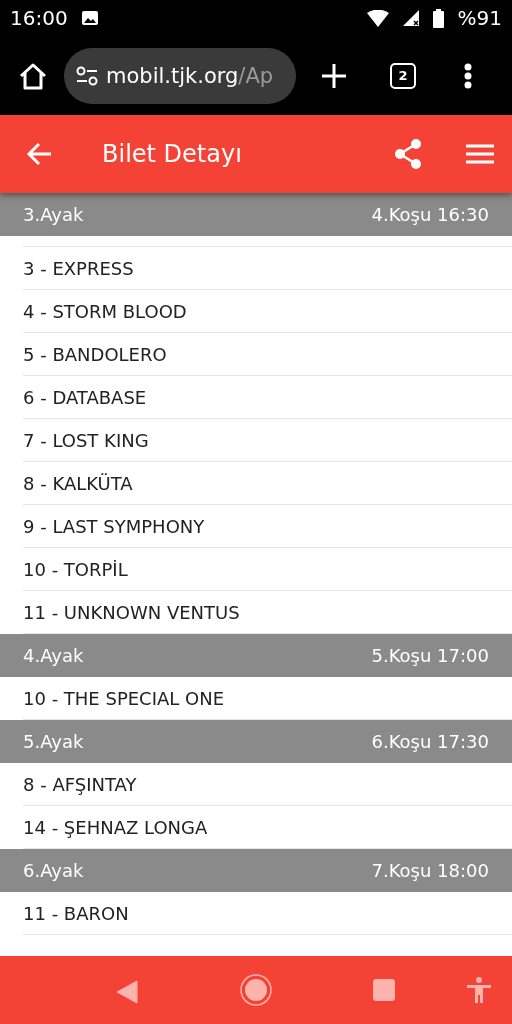 The image size is (512, 1024). I want to click on leg-label: 5.Ayak, so click(53, 741).